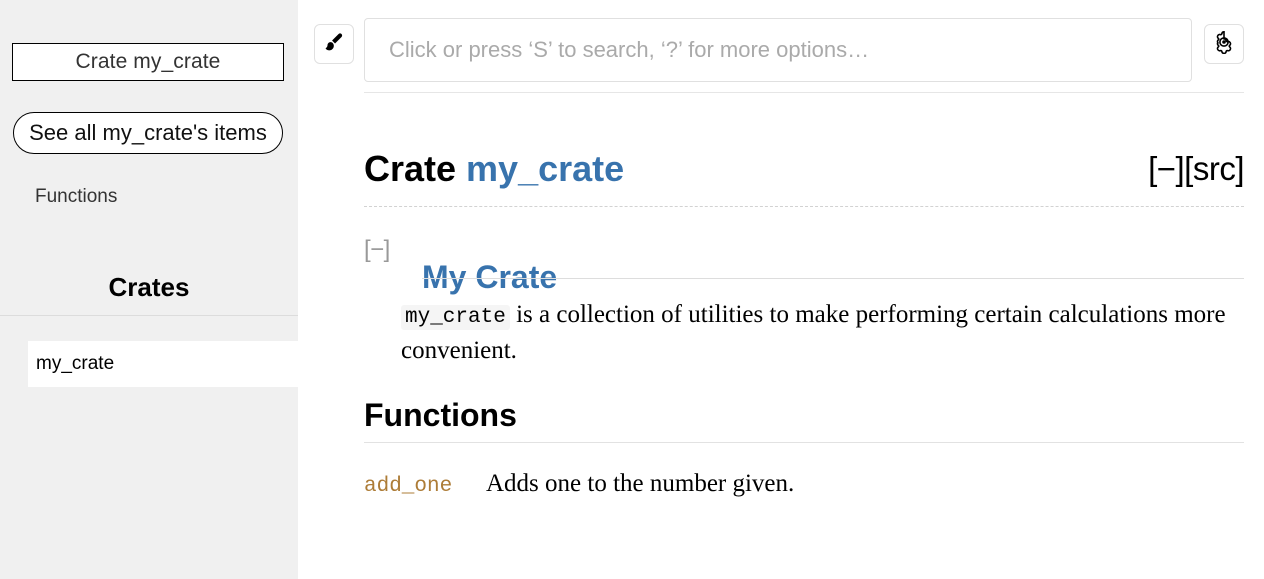 This screenshot has height=579, width=1264. What do you see at coordinates (640, 483) in the screenshot?
I see `function-description: Adds one to the number given.` at bounding box center [640, 483].